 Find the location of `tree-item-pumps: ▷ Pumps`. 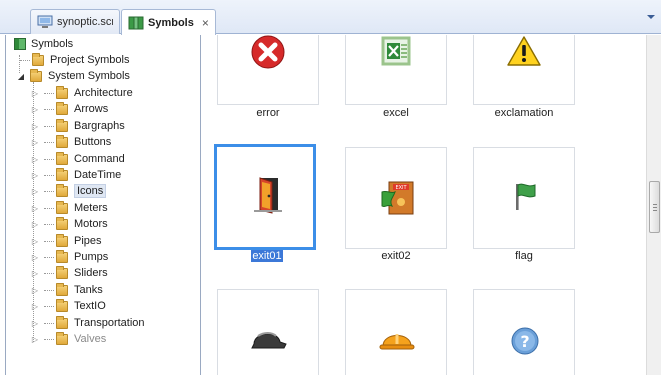

tree-item-pumps: ▷ Pumps is located at coordinates (69, 257).